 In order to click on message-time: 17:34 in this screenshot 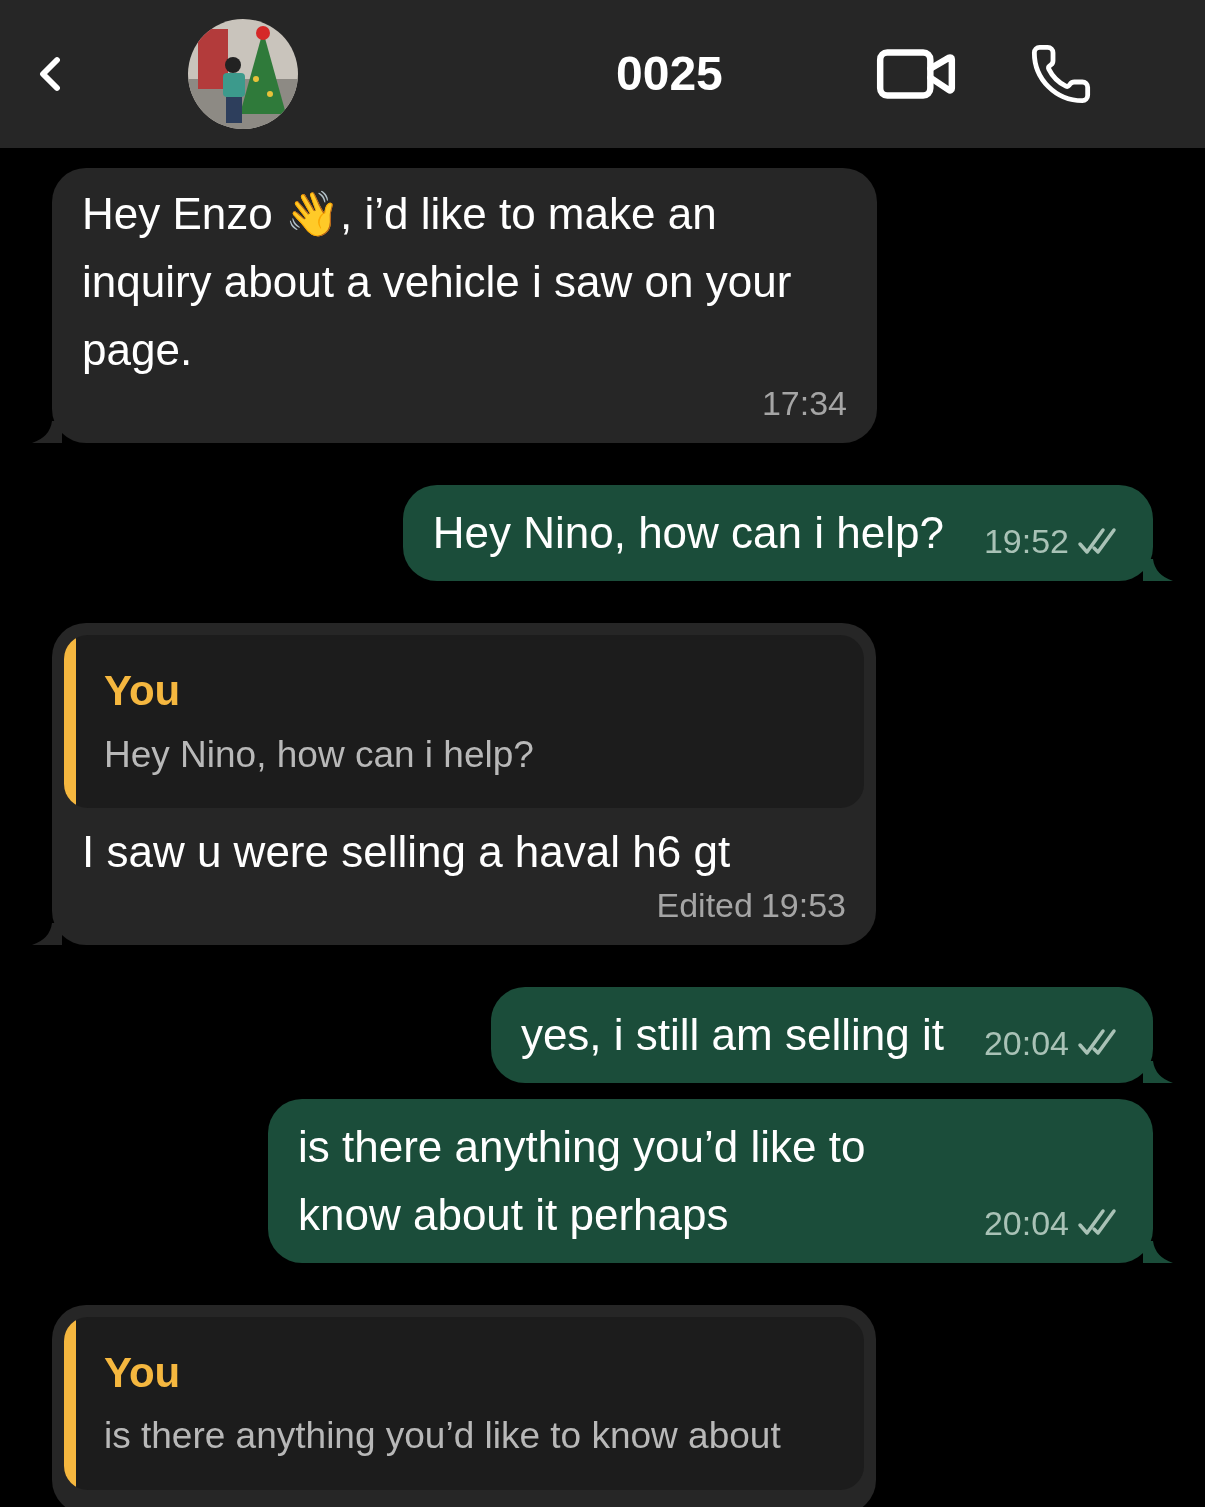, I will do `click(804, 403)`.